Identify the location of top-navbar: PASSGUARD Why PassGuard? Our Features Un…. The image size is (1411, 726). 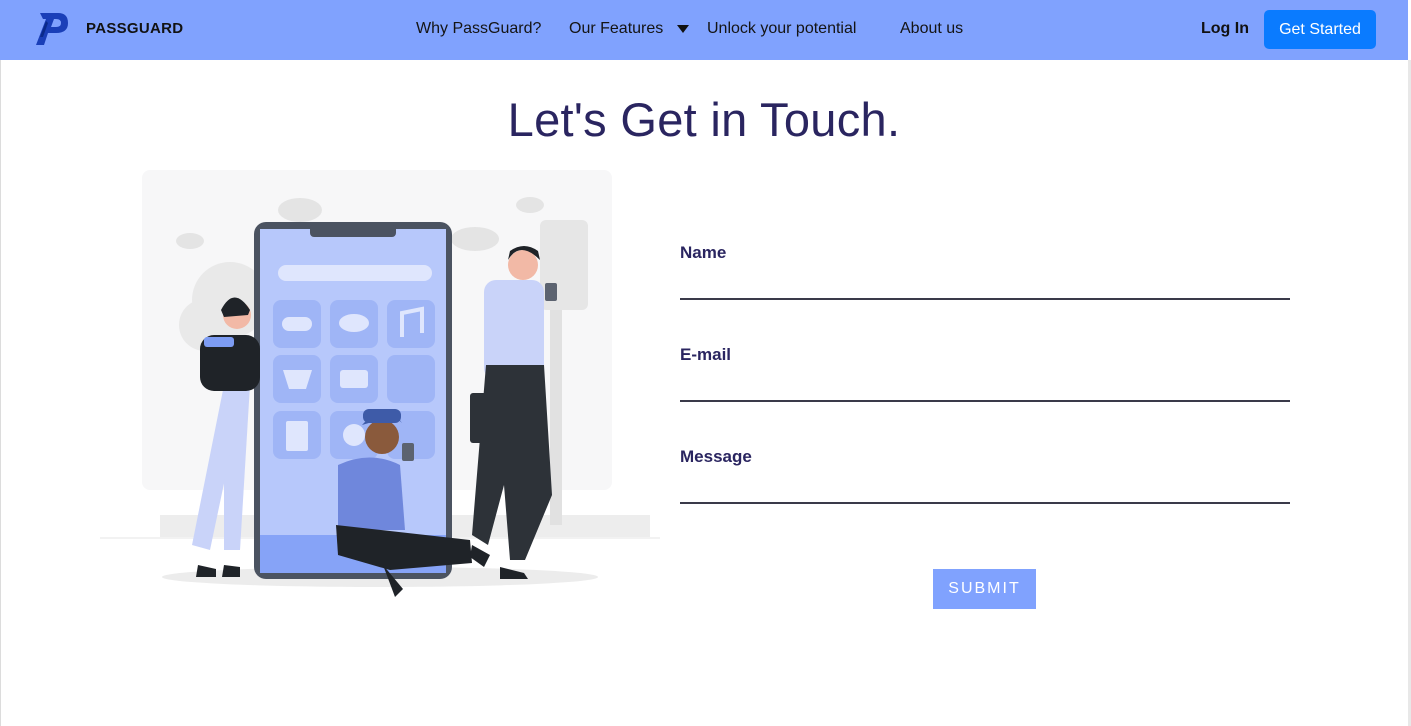
(704, 30).